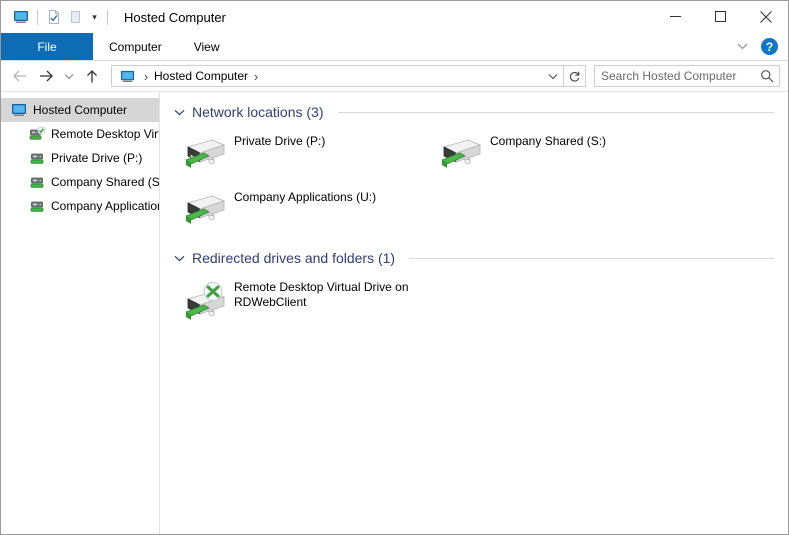  What do you see at coordinates (92, 76) in the screenshot?
I see `up-button` at bounding box center [92, 76].